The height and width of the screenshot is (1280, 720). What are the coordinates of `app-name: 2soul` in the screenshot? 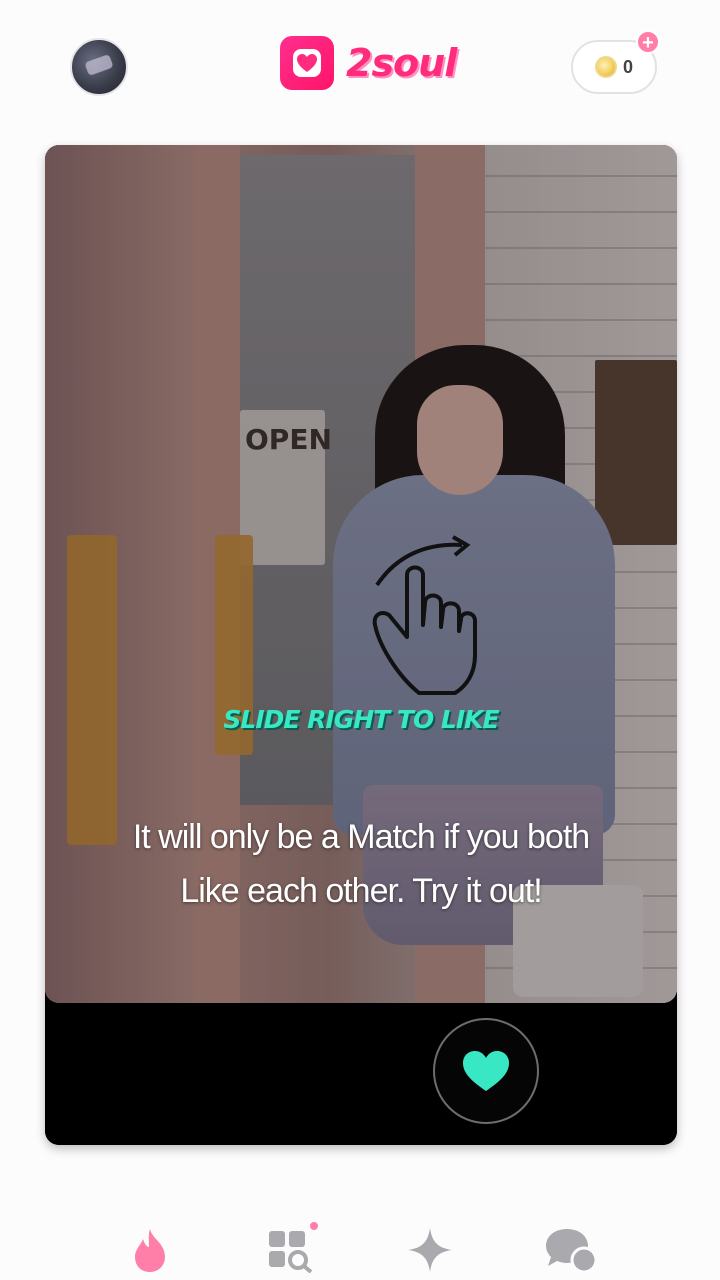 It's located at (401, 63).